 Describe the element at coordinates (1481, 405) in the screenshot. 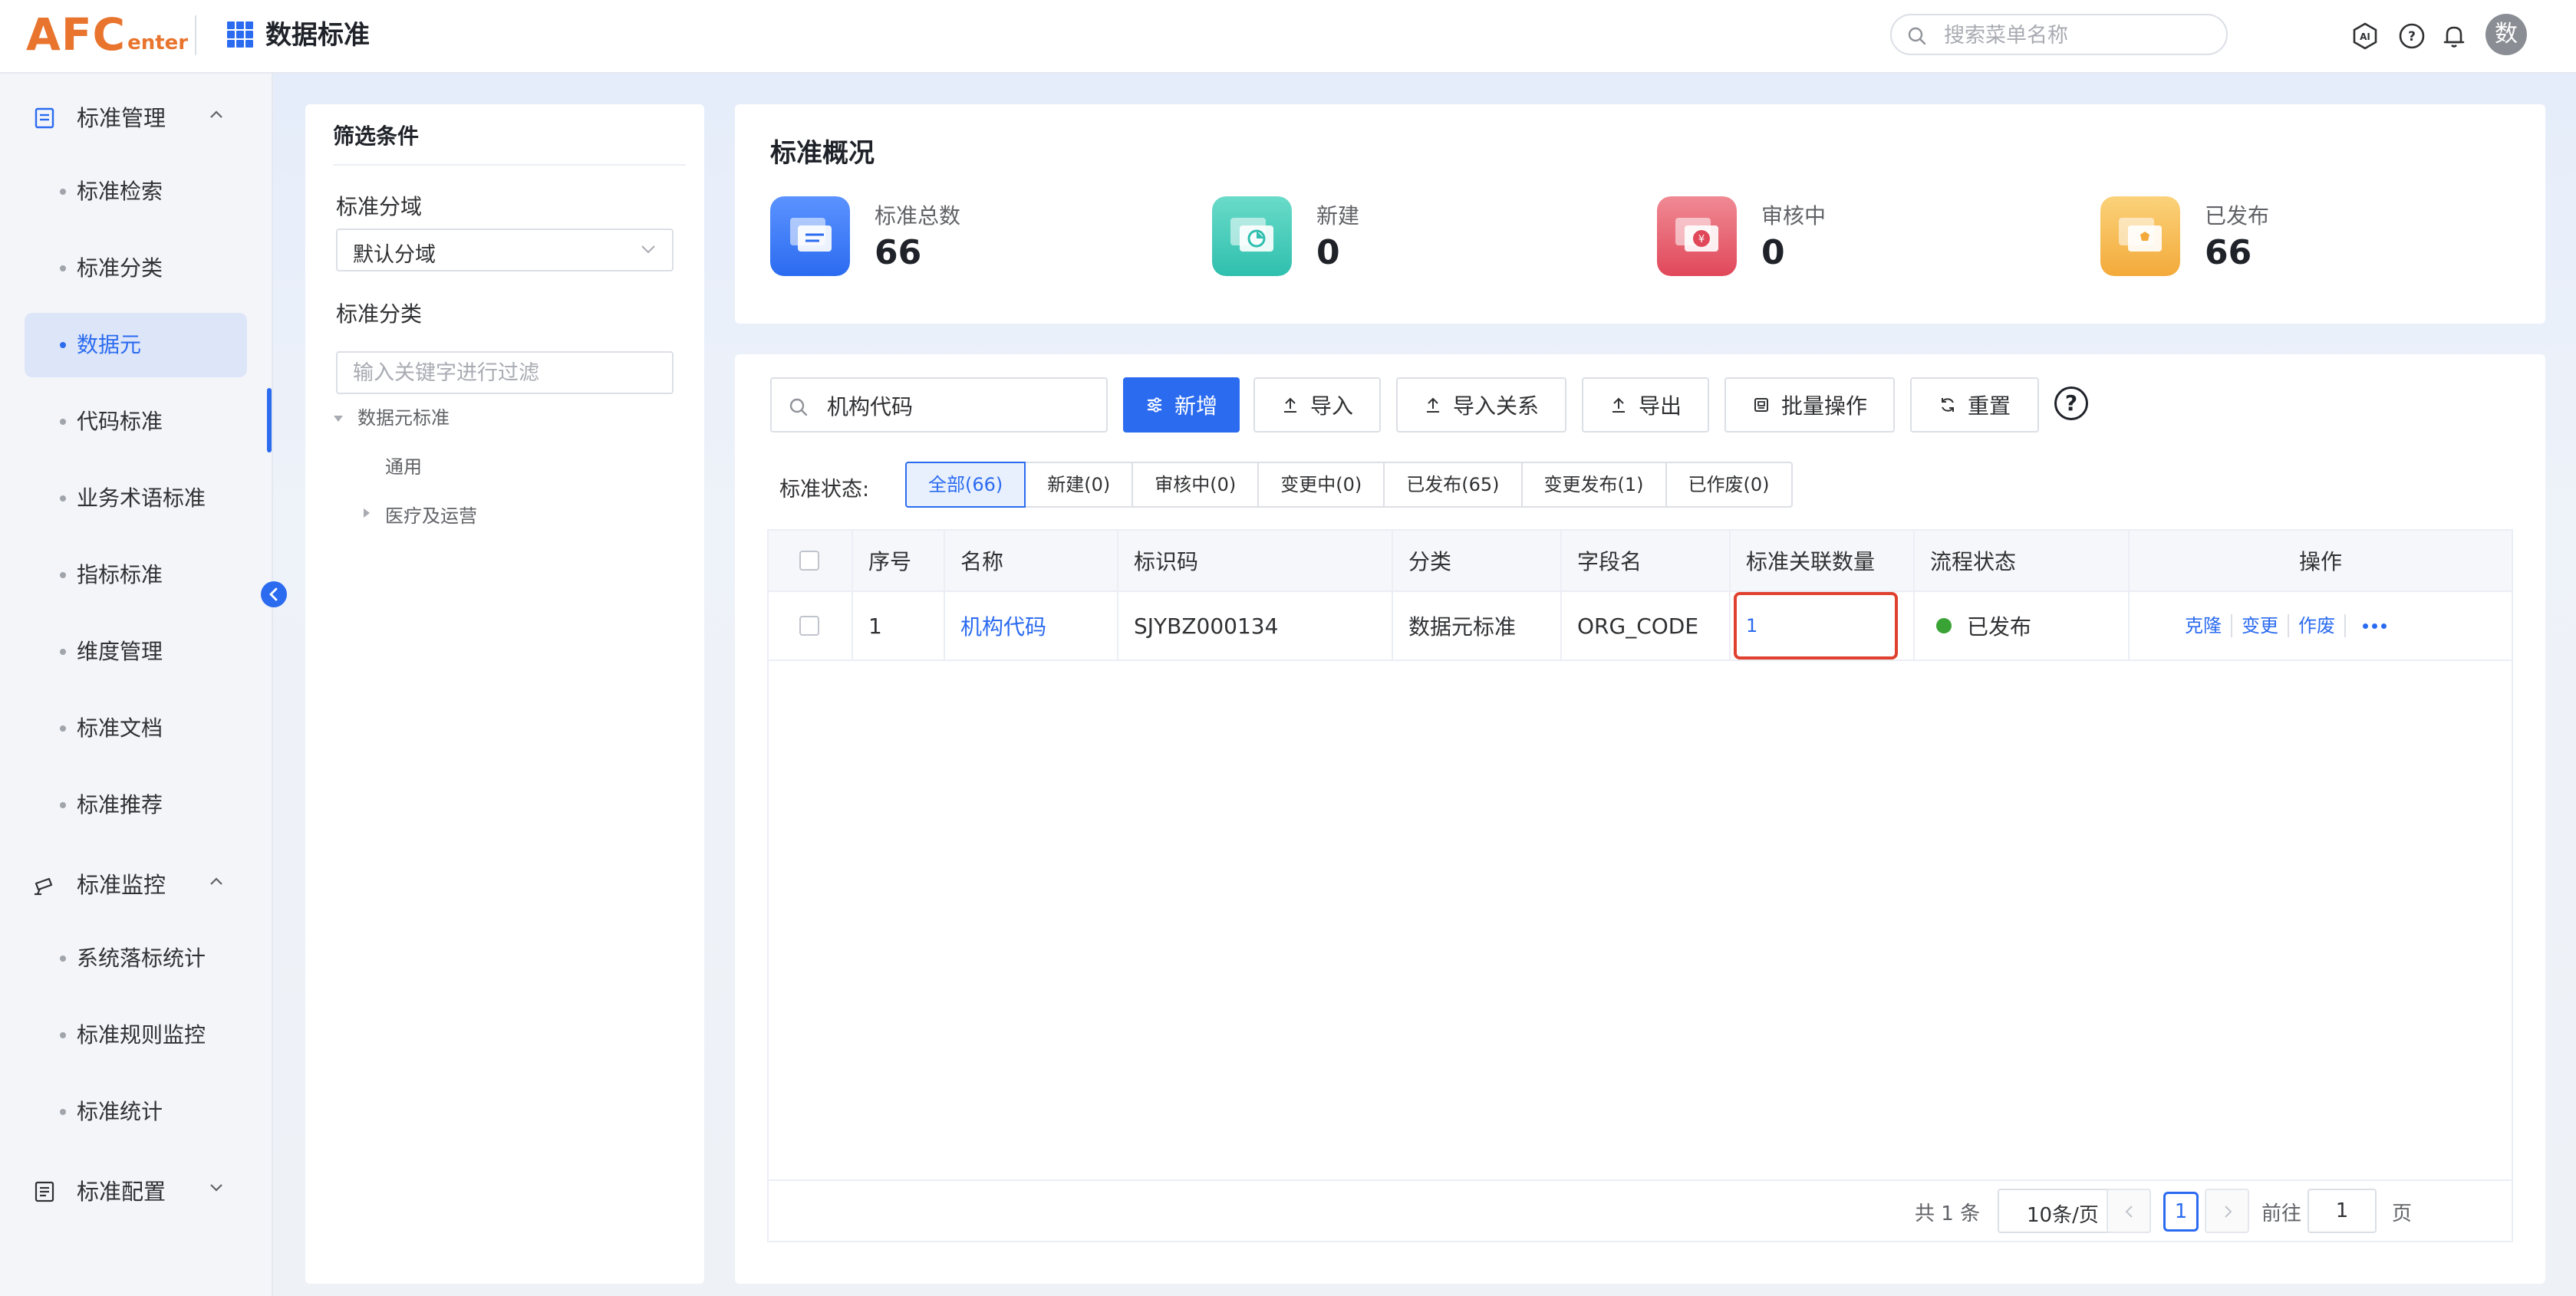

I see `import-relation-button: 导入关系` at that location.